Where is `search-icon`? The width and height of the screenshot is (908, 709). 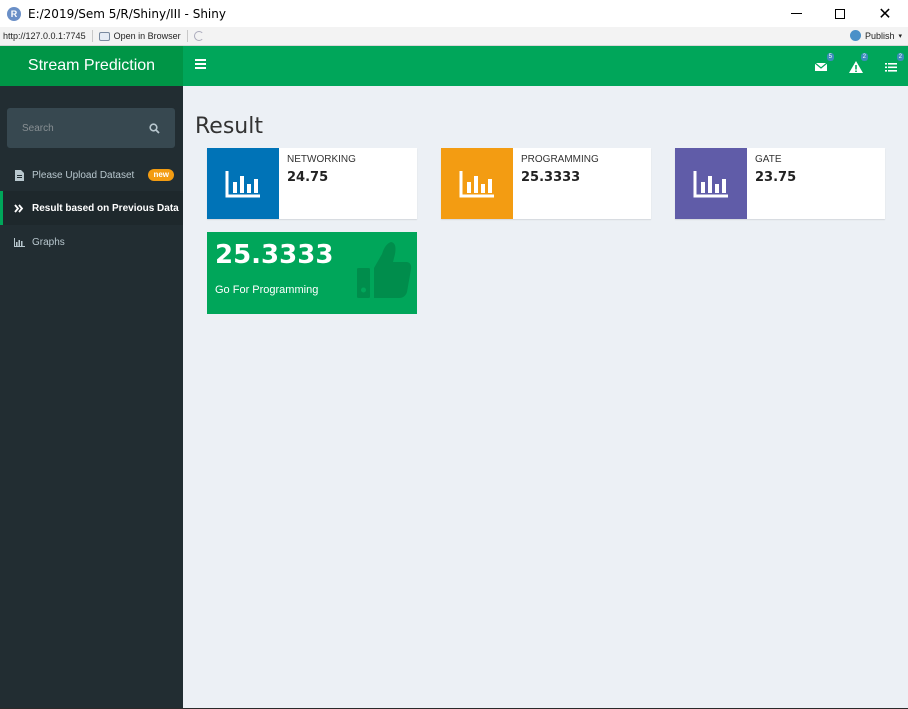
search-icon is located at coordinates (154, 128).